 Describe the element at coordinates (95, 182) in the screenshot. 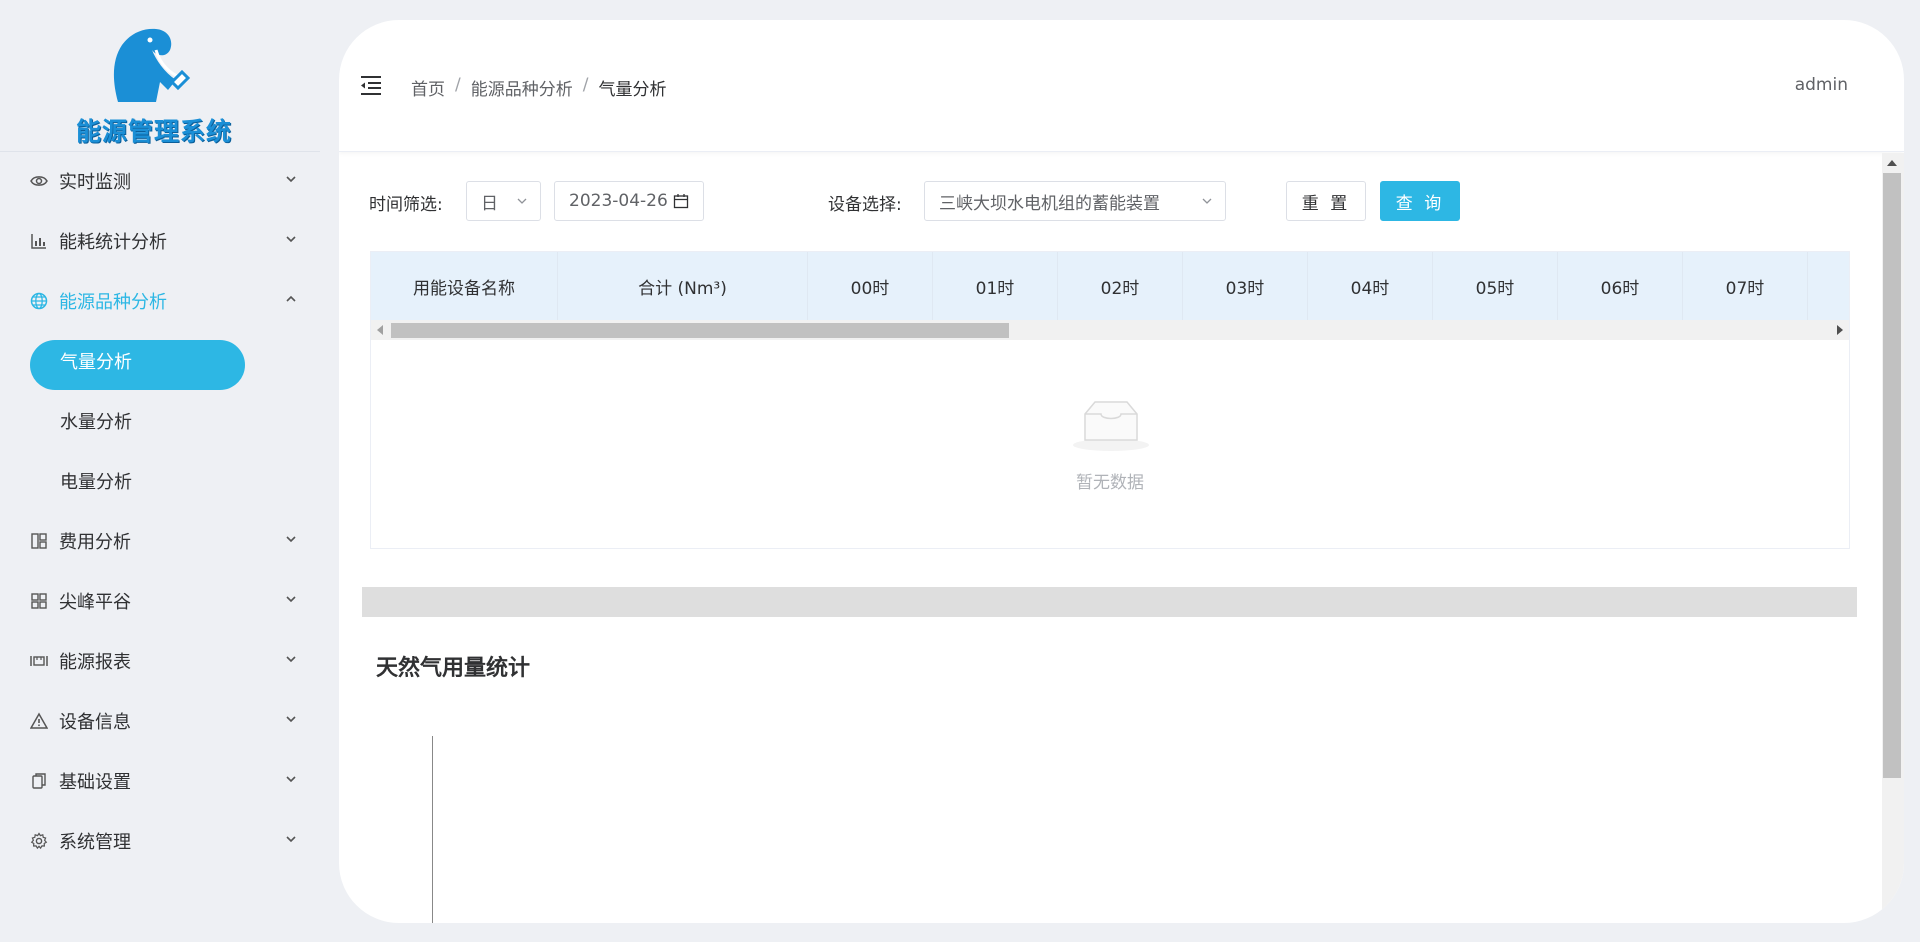

I see `sidebar-item-label: 实时监测` at that location.